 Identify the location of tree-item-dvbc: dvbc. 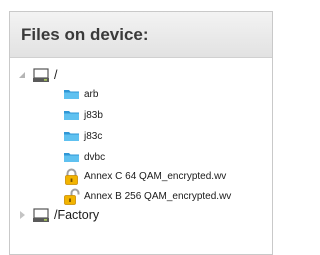
(84, 157).